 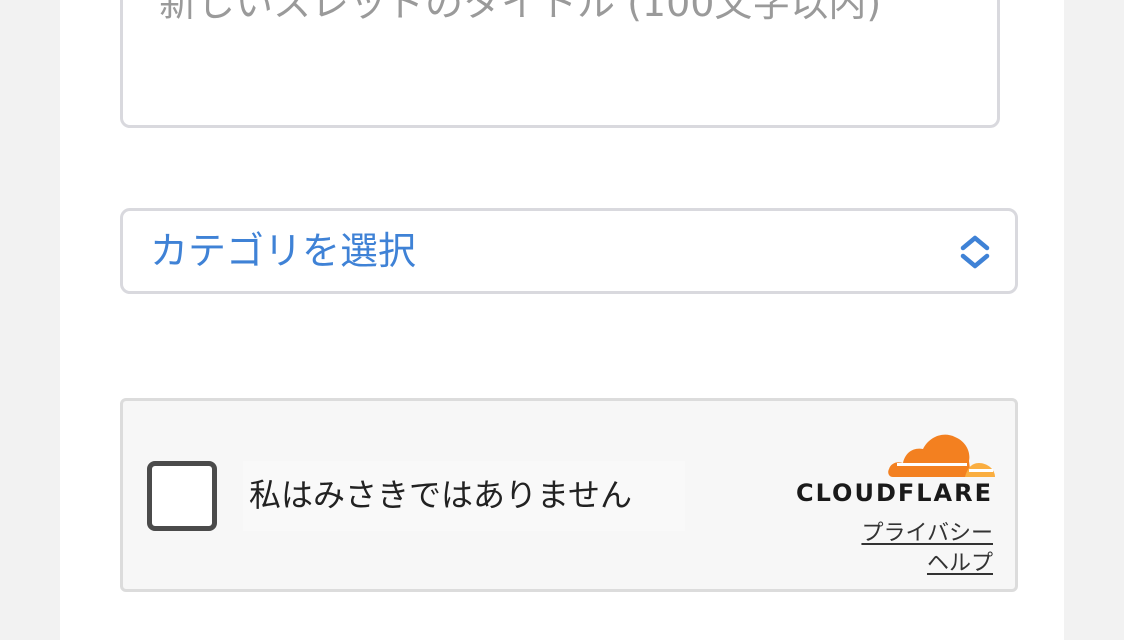 I want to click on turnstile-links: プライバシー ヘルプ, so click(x=927, y=549).